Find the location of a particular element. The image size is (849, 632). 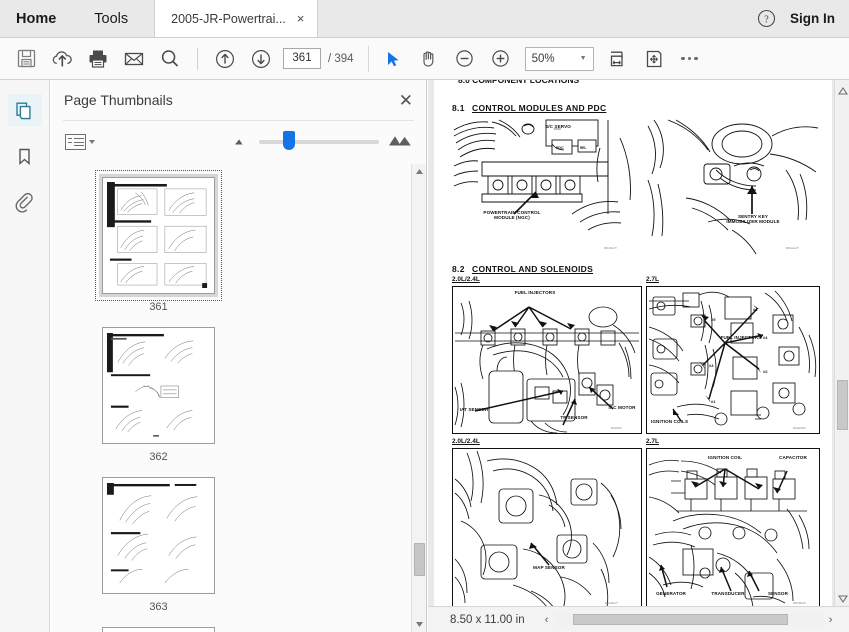

thumbnail-item: 362 is located at coordinates (158, 393).